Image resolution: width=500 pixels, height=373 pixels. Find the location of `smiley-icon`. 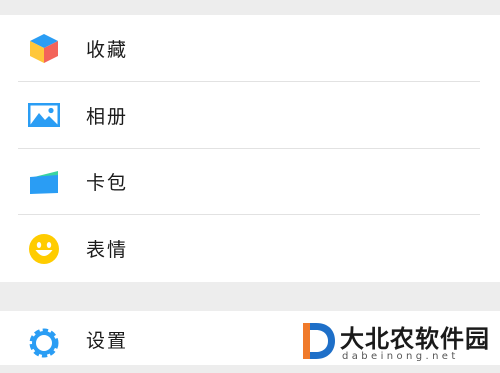

smiley-icon is located at coordinates (44, 249).